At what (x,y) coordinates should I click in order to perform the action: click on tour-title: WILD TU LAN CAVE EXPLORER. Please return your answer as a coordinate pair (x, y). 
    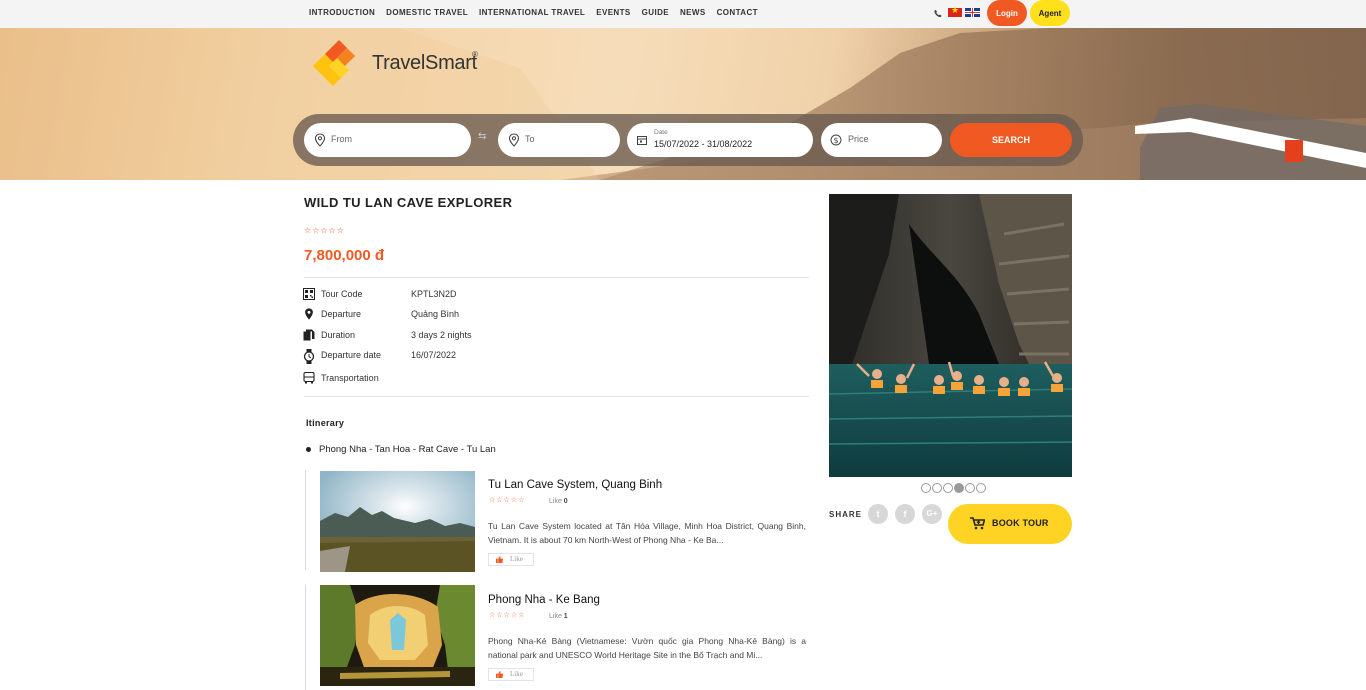
    Looking at the image, I should click on (408, 202).